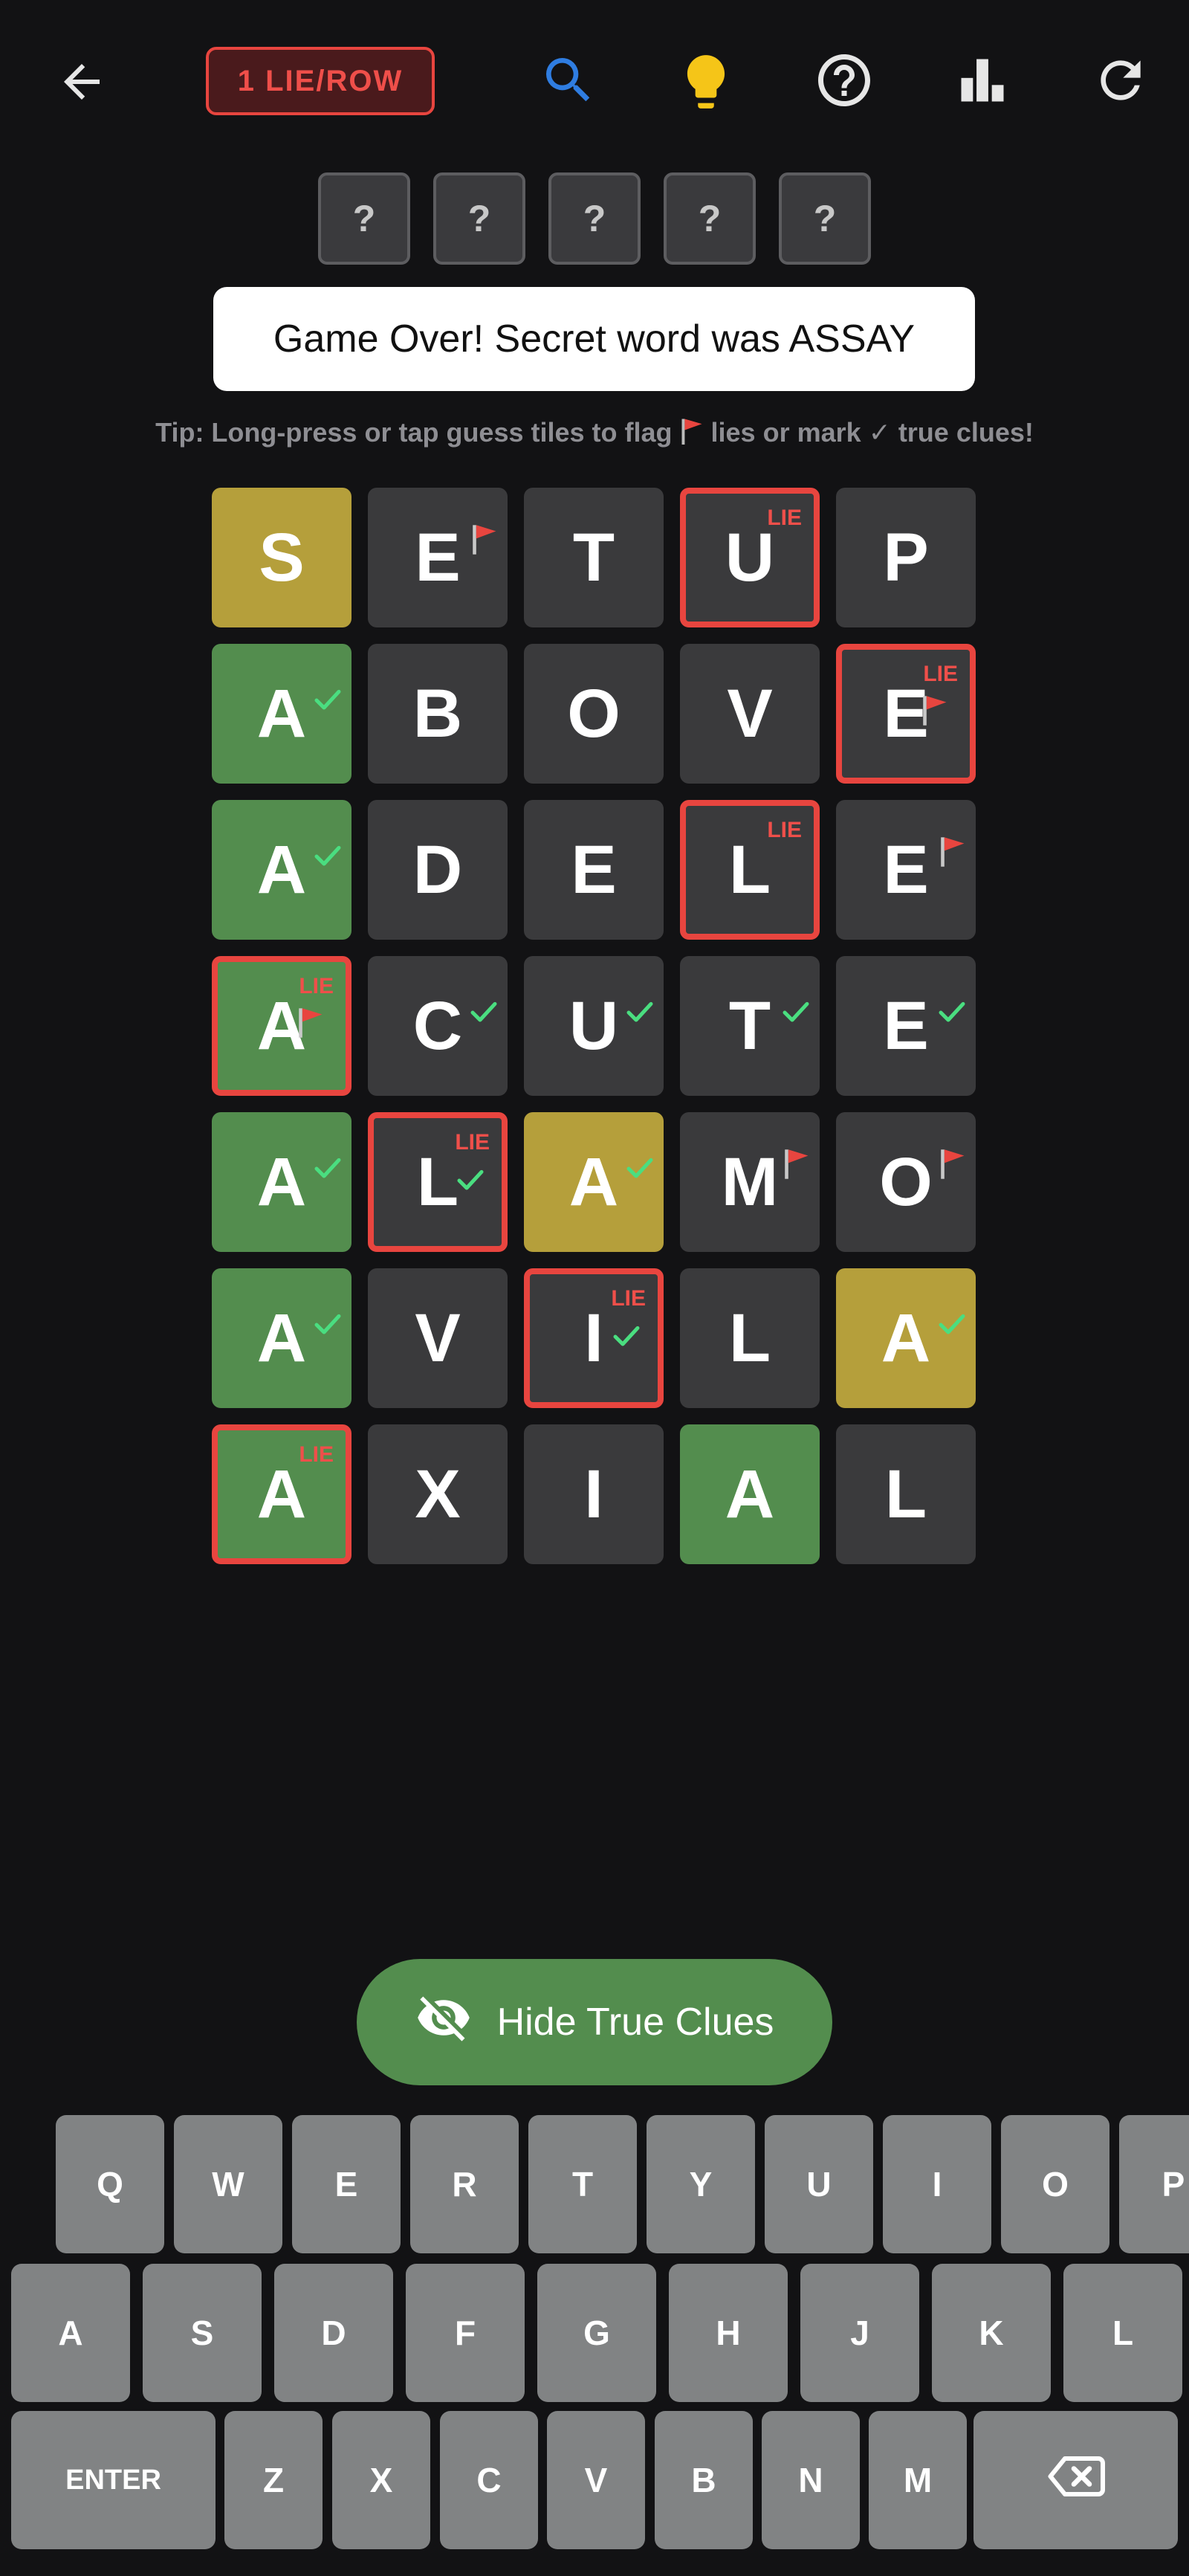 The height and width of the screenshot is (2576, 1189). Describe the element at coordinates (937, 2184) in the screenshot. I see `key: I` at that location.